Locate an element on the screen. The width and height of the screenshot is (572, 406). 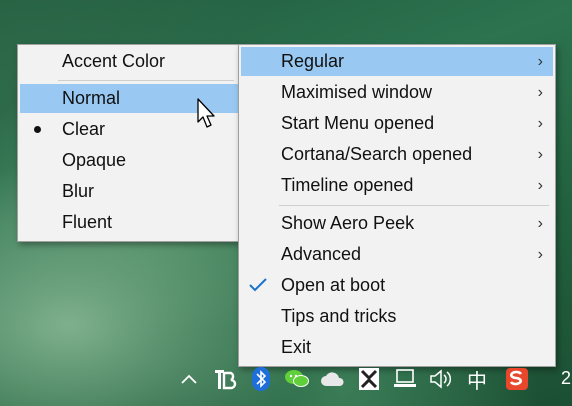
checkmark-icon is located at coordinates (258, 285).